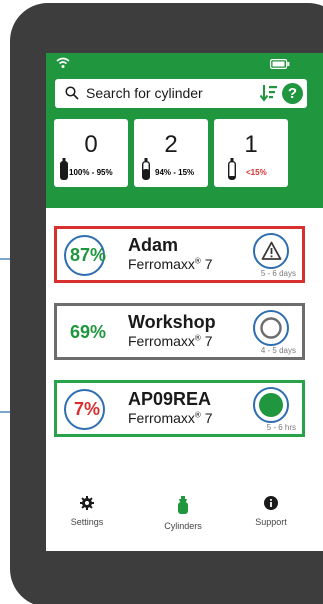 The image size is (323, 604). What do you see at coordinates (87, 409) in the screenshot?
I see `fill-percent: 7%` at bounding box center [87, 409].